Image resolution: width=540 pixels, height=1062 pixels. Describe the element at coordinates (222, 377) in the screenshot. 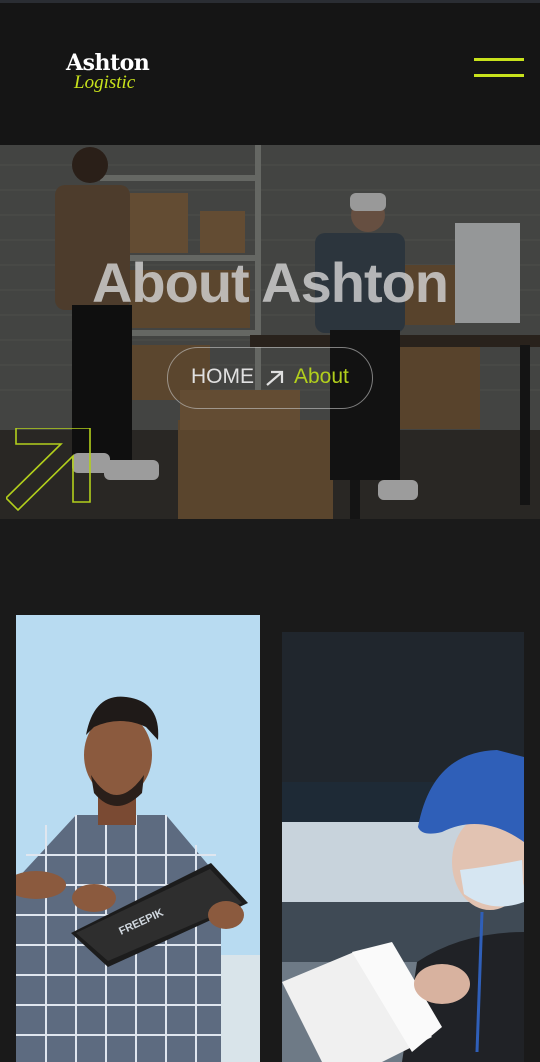

I see `breadcrumb-home-link: HOME` at that location.